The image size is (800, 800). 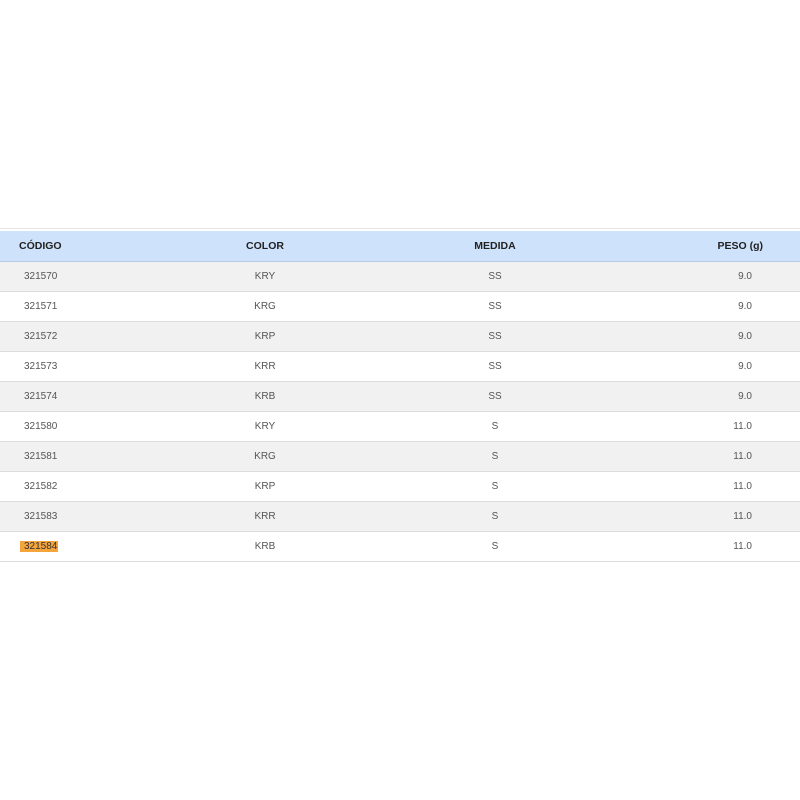 I want to click on table-row: 321572 KRP SS 9.0, so click(x=400, y=337).